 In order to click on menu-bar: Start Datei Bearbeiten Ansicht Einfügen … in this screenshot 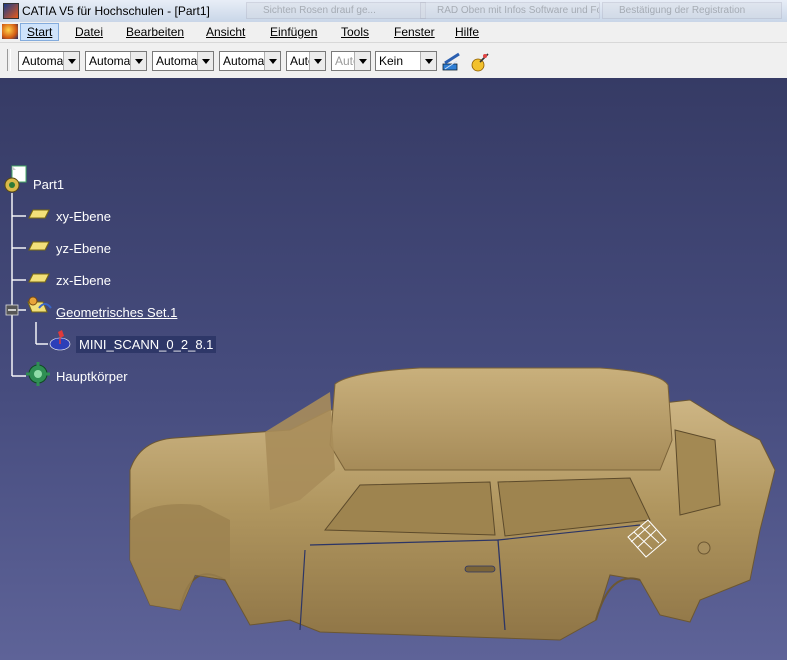, I will do `click(393, 32)`.